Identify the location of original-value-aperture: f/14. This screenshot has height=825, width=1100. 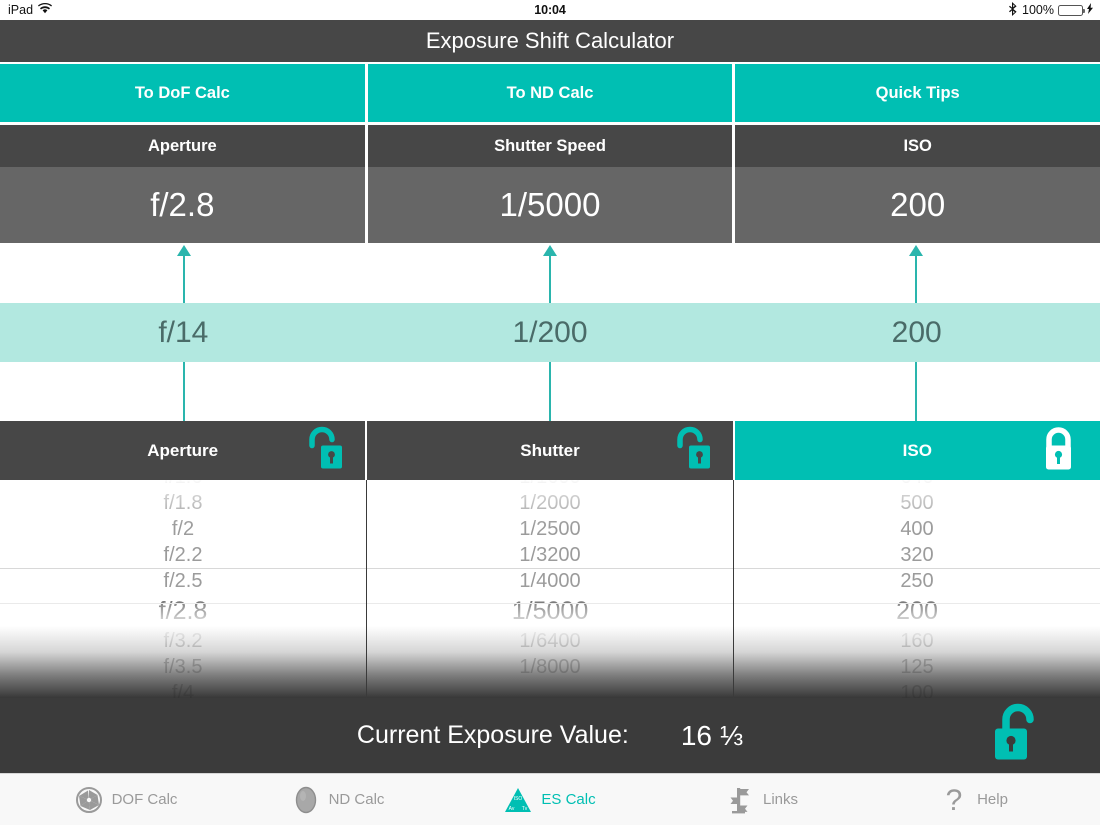
(183, 332).